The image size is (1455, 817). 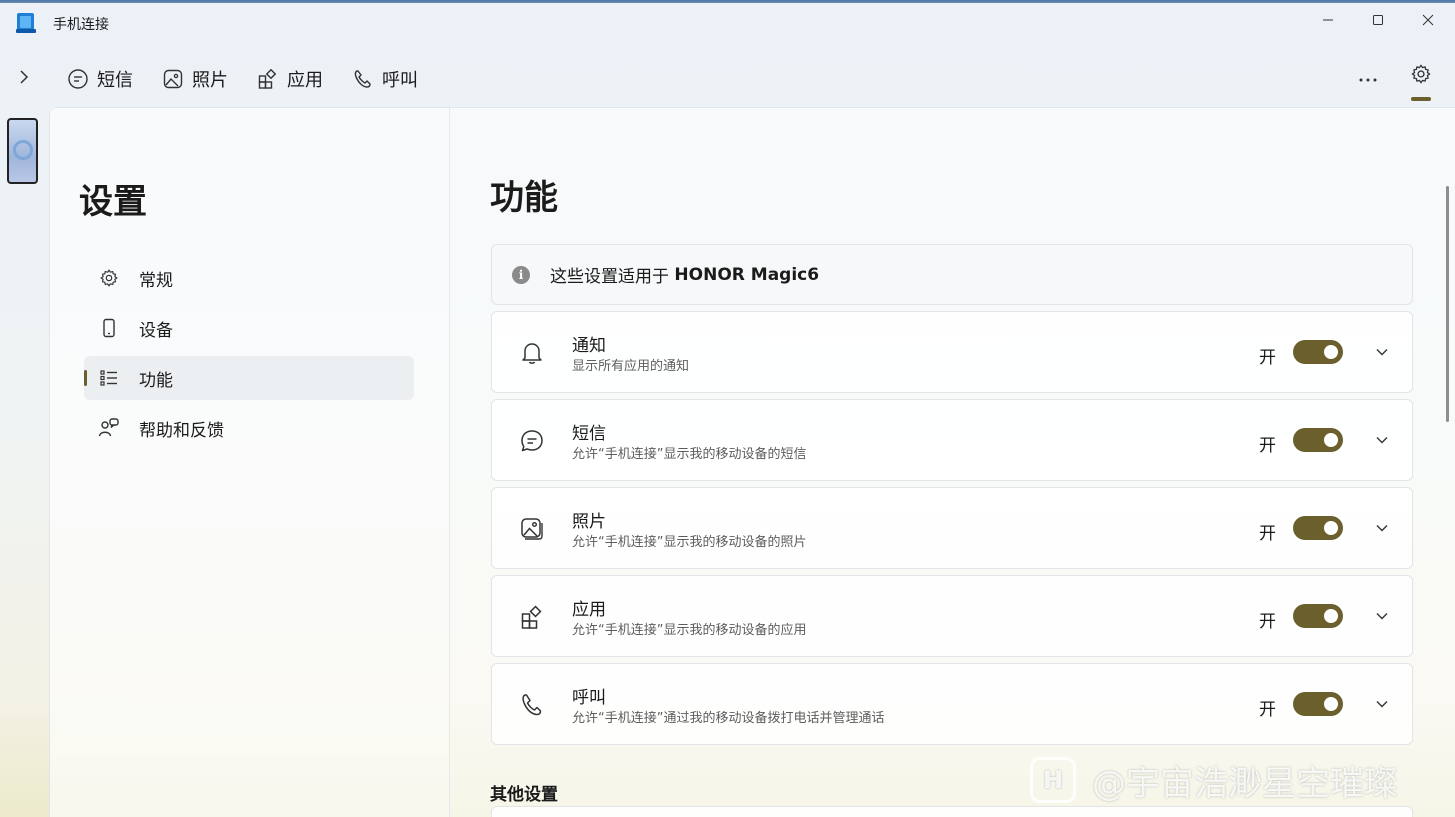 I want to click on other-settings-card, so click(x=952, y=811).